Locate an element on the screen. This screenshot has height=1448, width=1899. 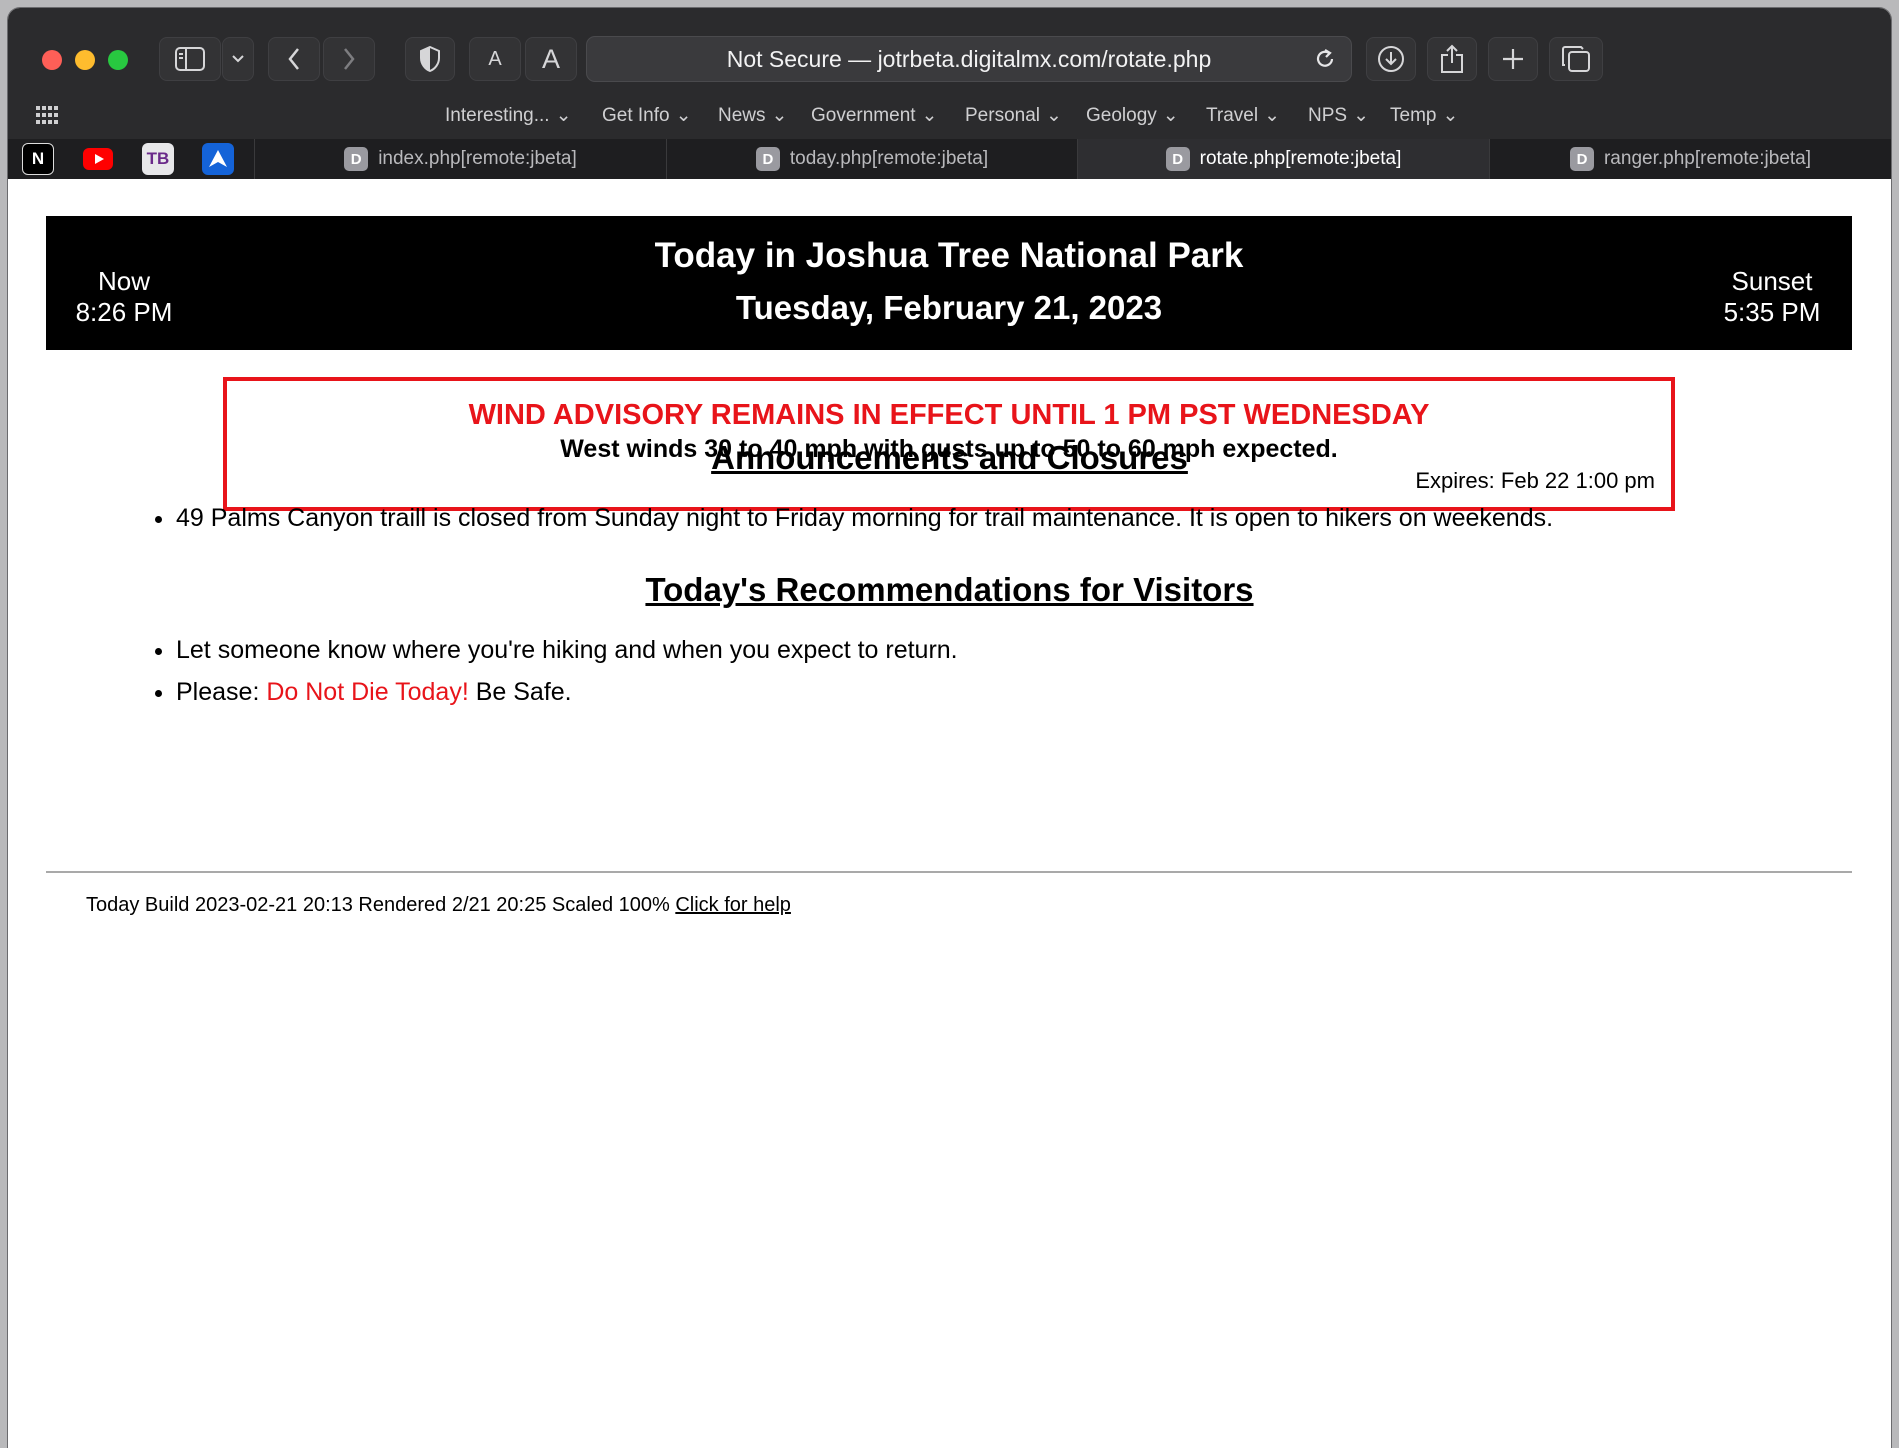
back-button is located at coordinates (294, 59).